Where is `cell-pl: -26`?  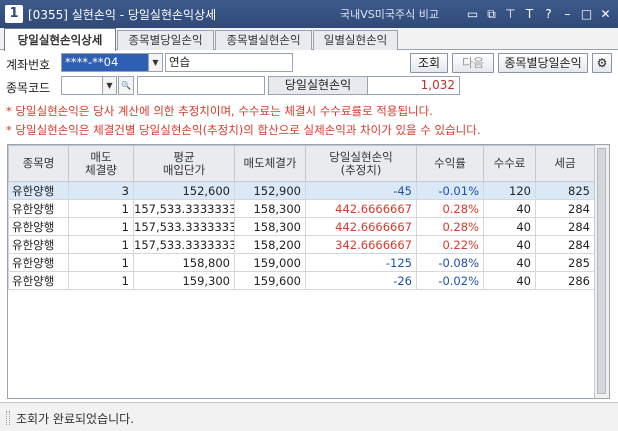 cell-pl: -26 is located at coordinates (361, 280).